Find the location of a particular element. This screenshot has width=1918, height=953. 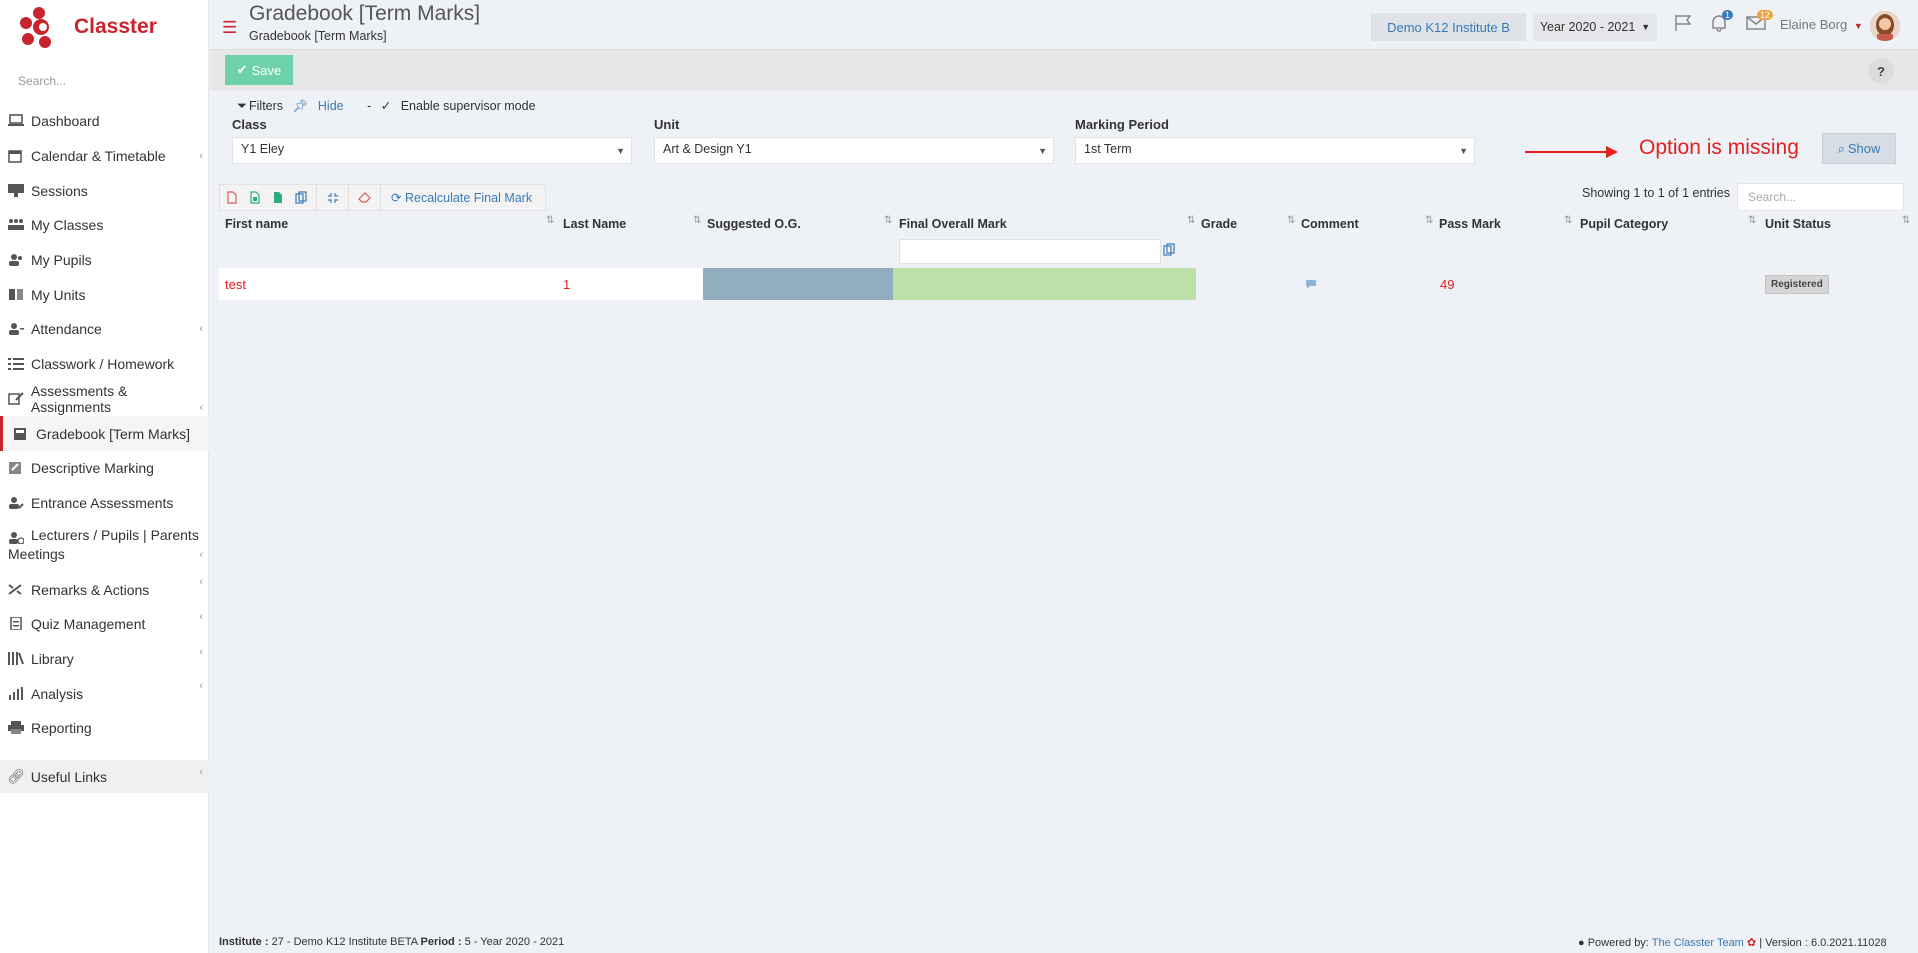

column-final-overall-mark: Final Overall Mark is located at coordinates (953, 224).